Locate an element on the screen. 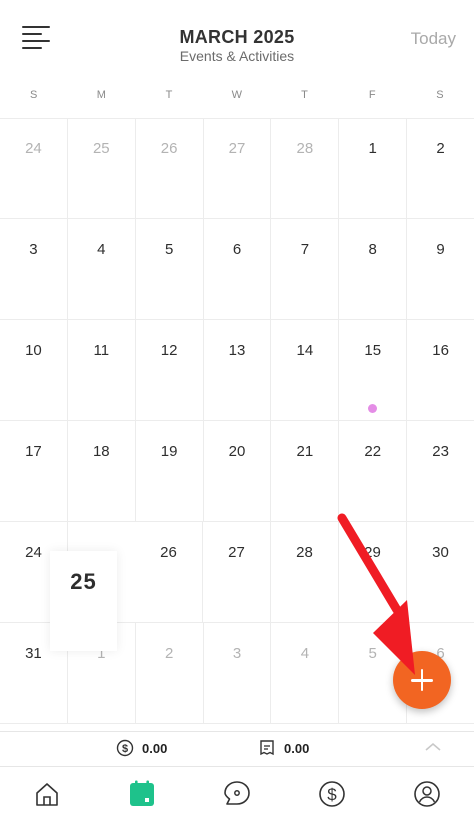  calendar-day: 15 is located at coordinates (373, 370).